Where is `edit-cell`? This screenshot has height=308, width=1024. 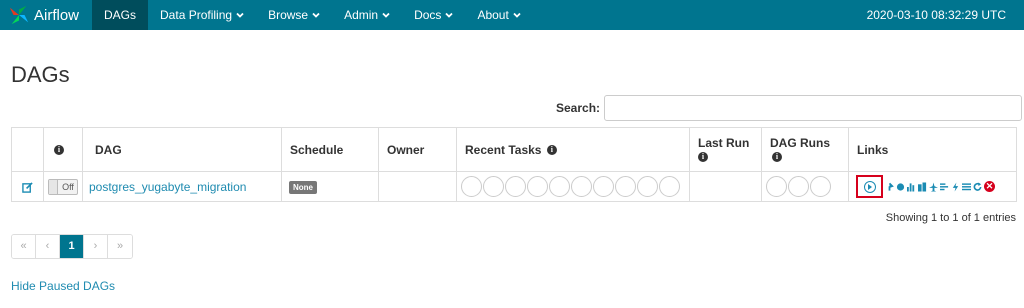
edit-cell is located at coordinates (27, 186).